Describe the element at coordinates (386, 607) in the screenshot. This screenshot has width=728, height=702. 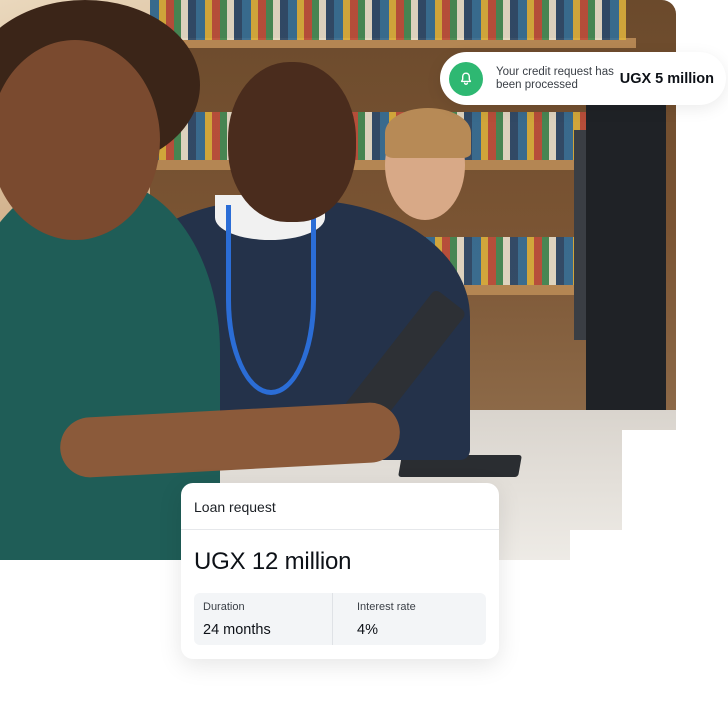
I see `interest-rate-label: Interest rate` at that location.